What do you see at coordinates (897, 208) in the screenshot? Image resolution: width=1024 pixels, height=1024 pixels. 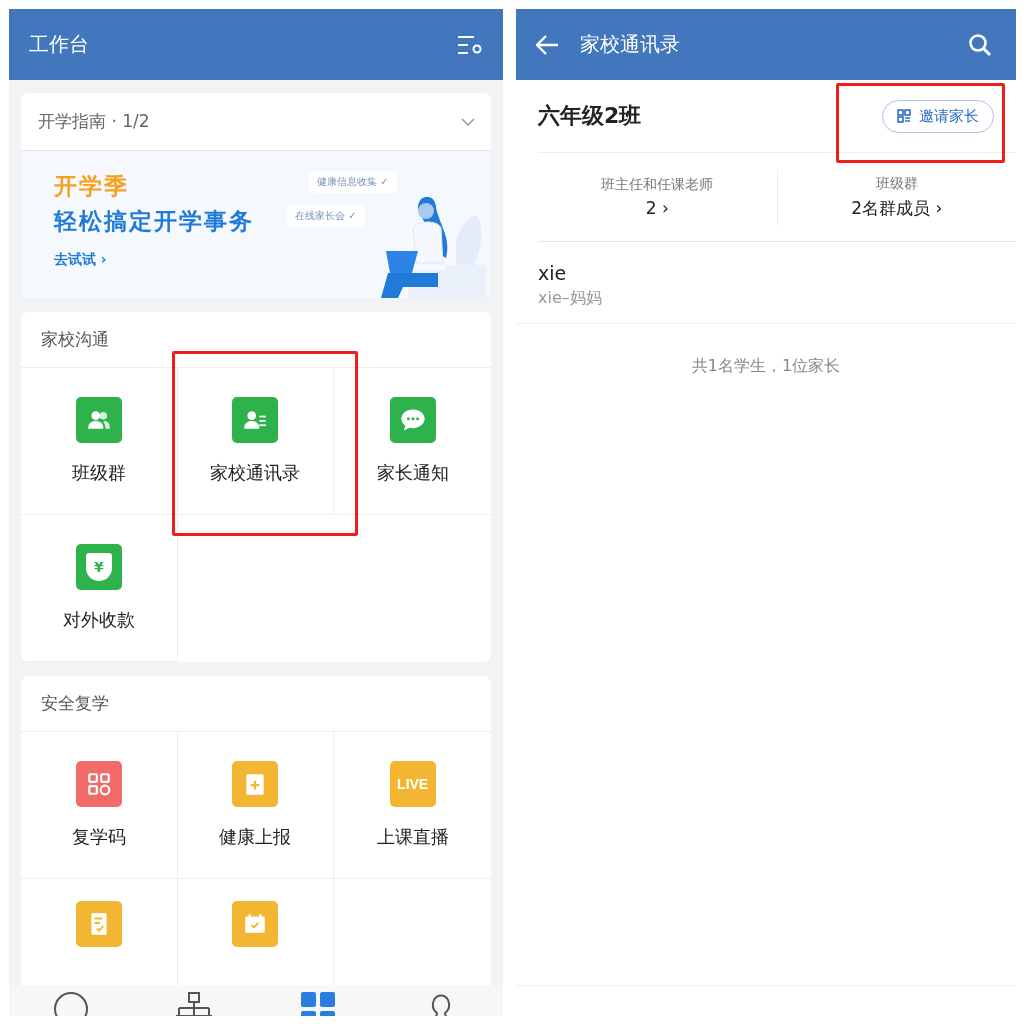 I see `stat-value: 2名群成员 ›` at bounding box center [897, 208].